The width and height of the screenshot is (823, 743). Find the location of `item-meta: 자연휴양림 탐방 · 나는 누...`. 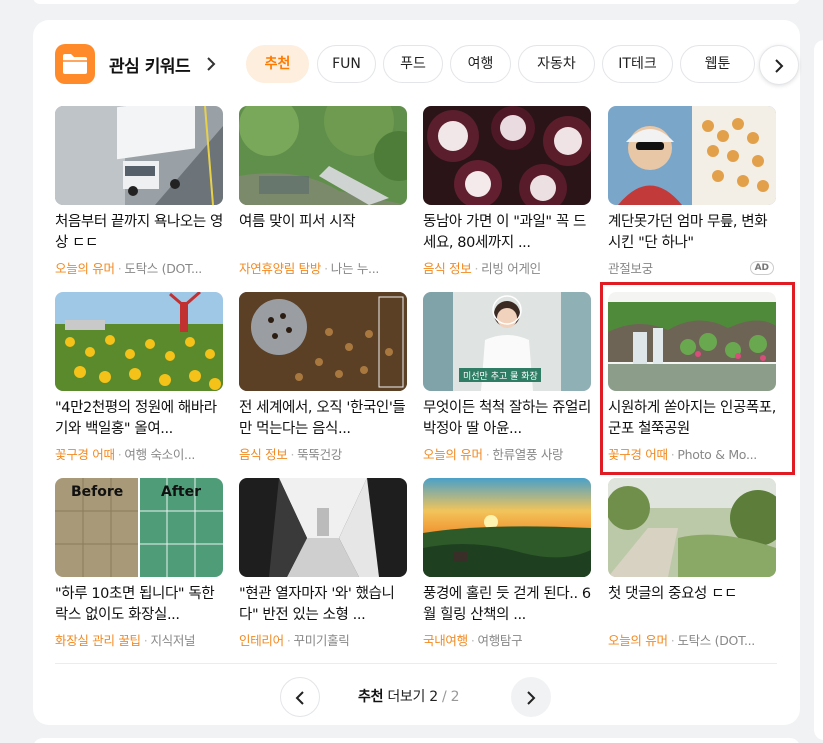

item-meta: 자연휴양림 탐방 · 나는 누... is located at coordinates (309, 268).